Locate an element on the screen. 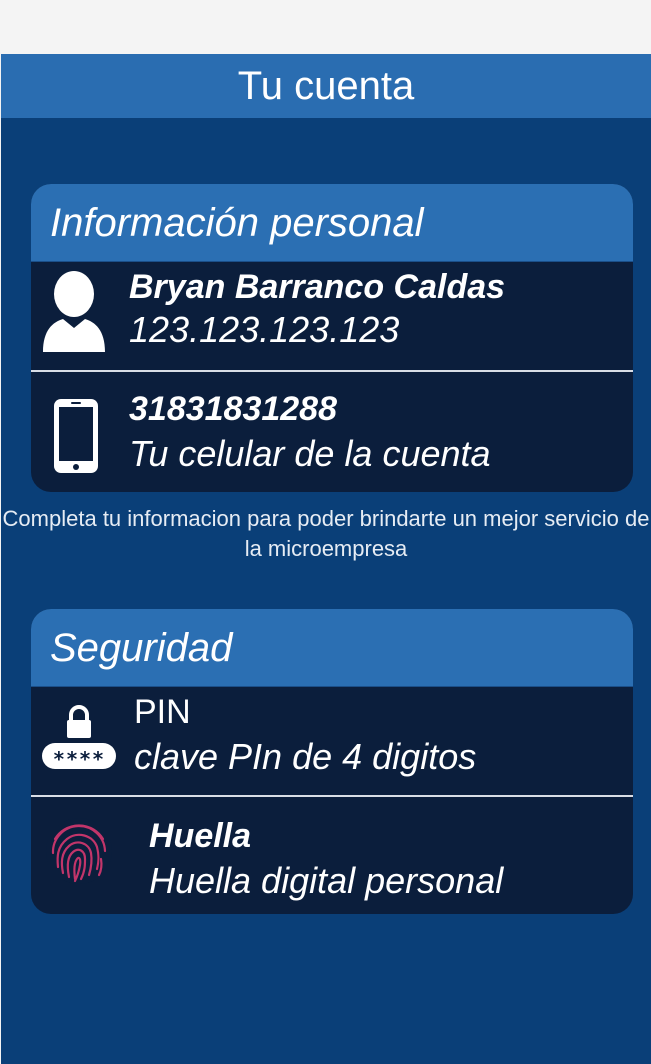 Image resolution: width=651 pixels, height=1064 pixels. phone-icon is located at coordinates (76, 436).